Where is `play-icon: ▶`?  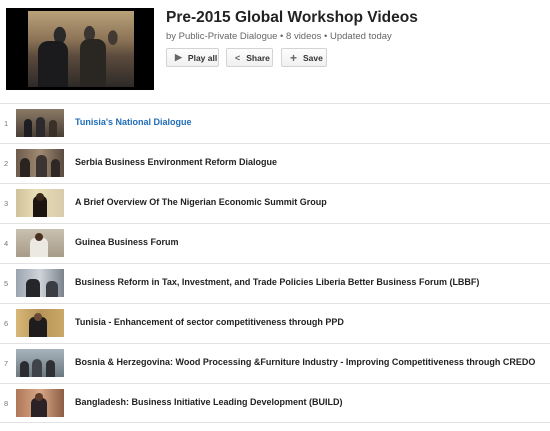 play-icon: ▶ is located at coordinates (178, 57).